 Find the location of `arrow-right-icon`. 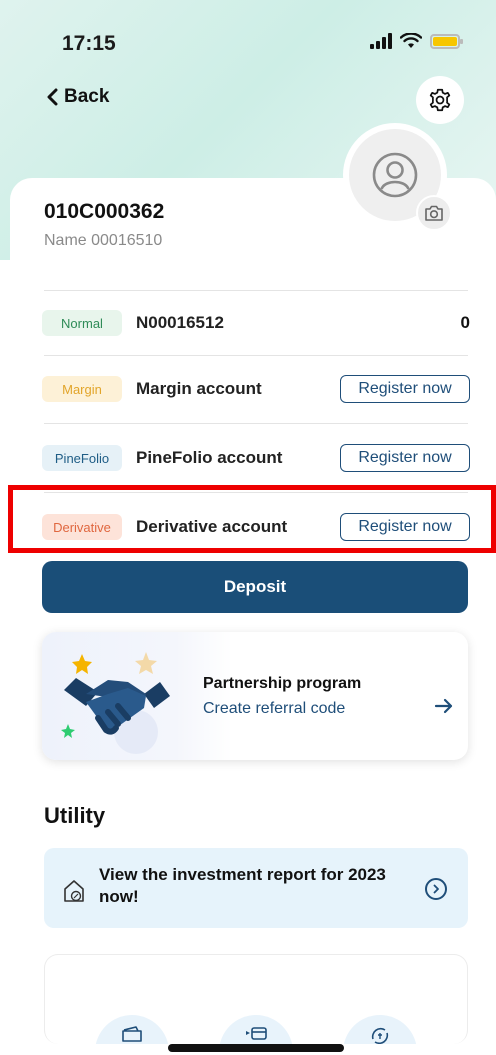

arrow-right-icon is located at coordinates (444, 706).